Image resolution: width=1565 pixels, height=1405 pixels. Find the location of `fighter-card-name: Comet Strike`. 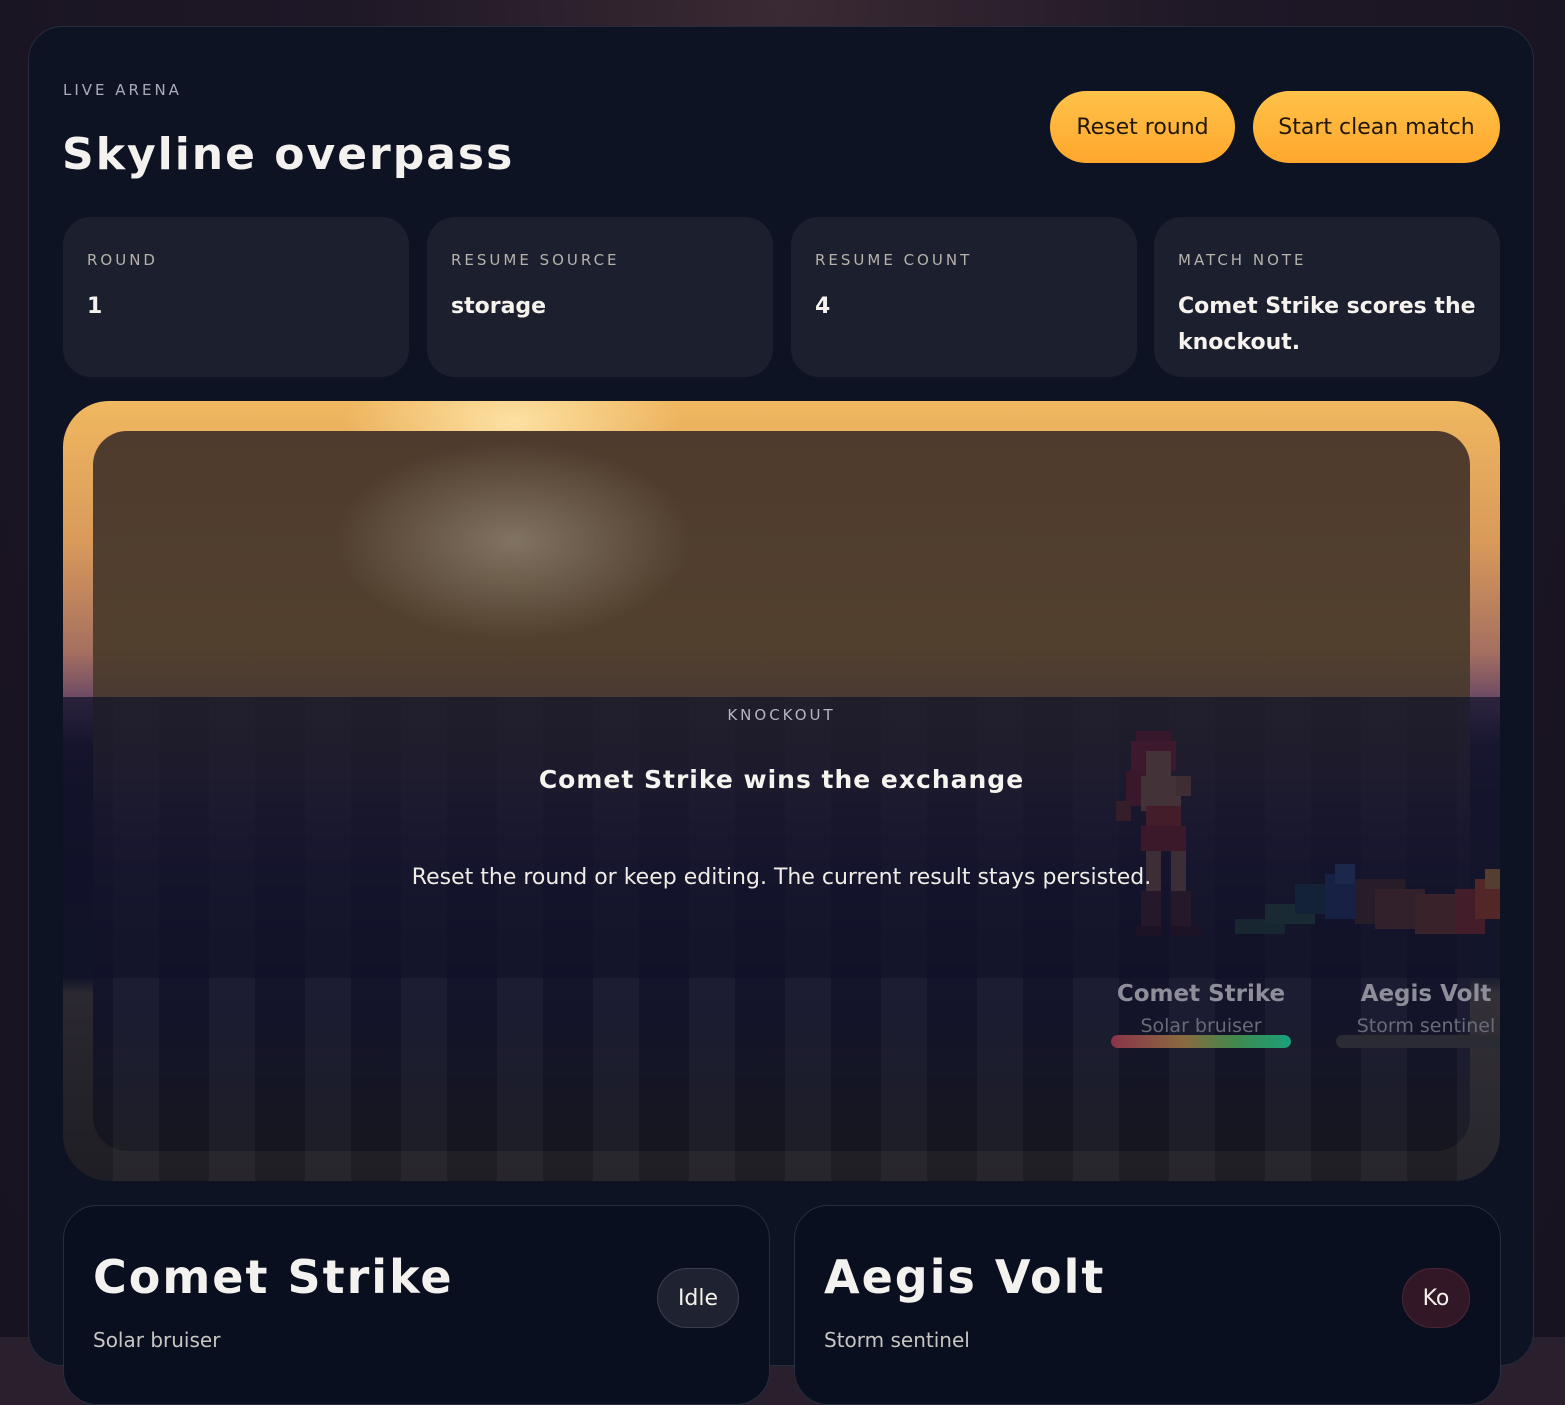

fighter-card-name: Comet Strike is located at coordinates (273, 1277).